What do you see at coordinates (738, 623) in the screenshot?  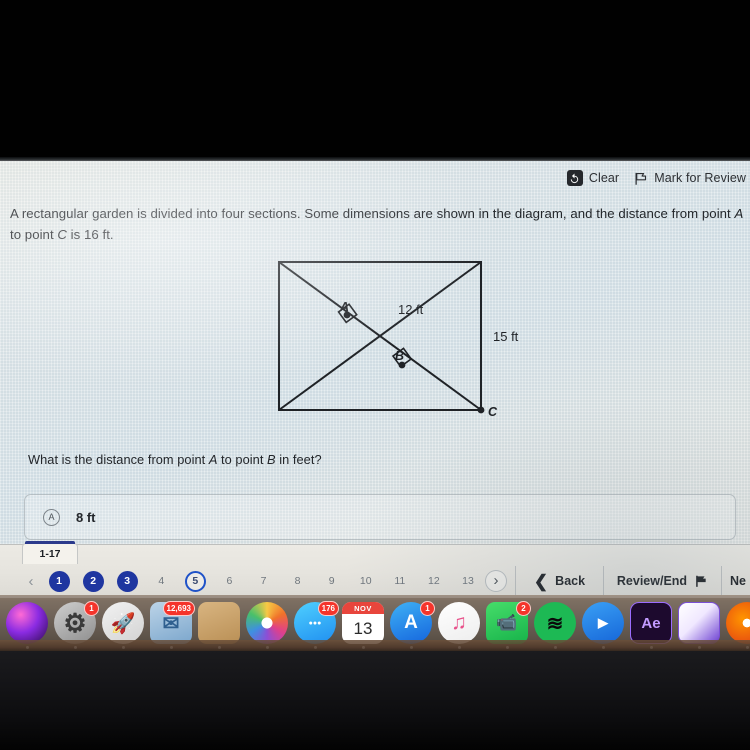 I see `firefox-icon` at bounding box center [738, 623].